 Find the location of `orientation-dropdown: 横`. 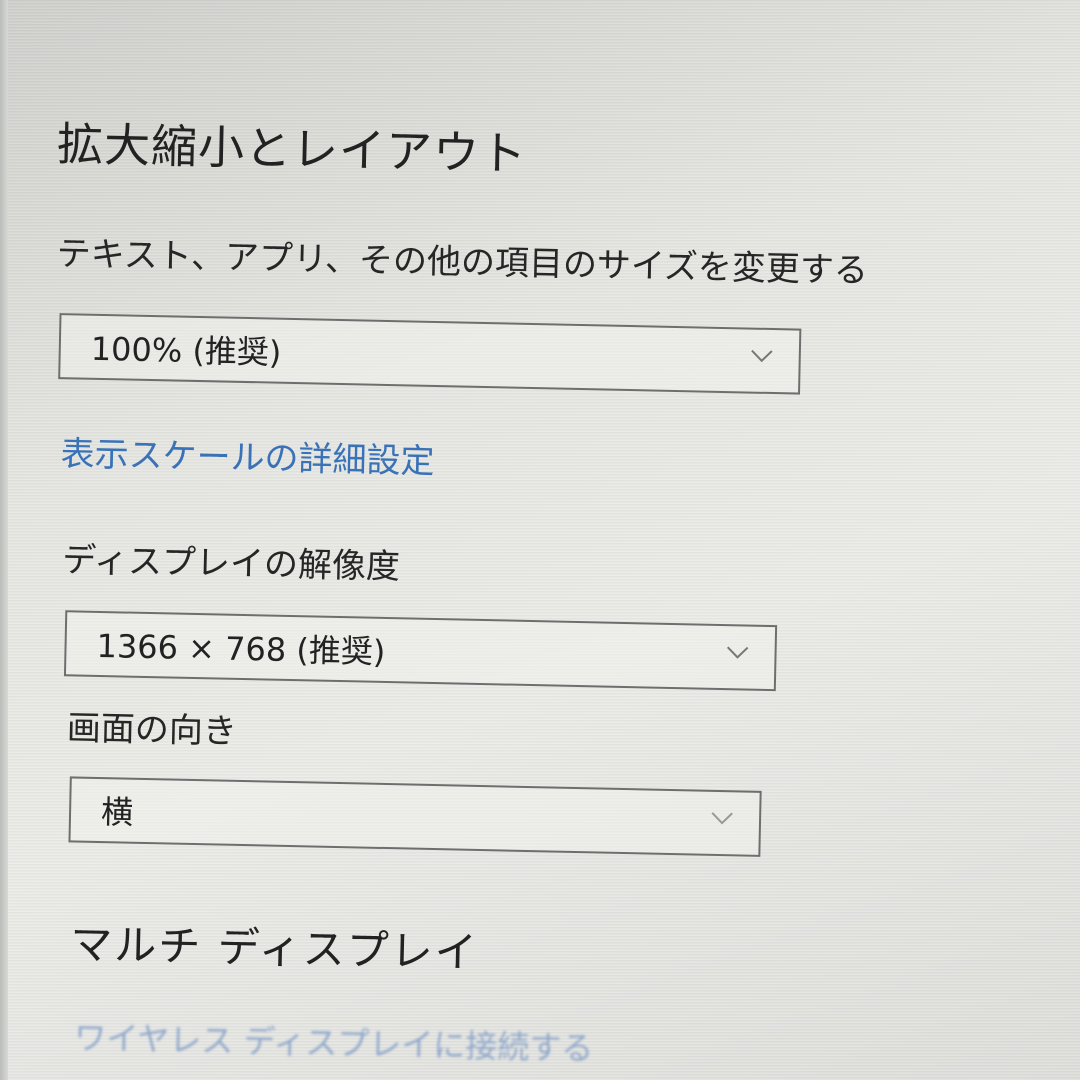

orientation-dropdown: 横 is located at coordinates (415, 816).